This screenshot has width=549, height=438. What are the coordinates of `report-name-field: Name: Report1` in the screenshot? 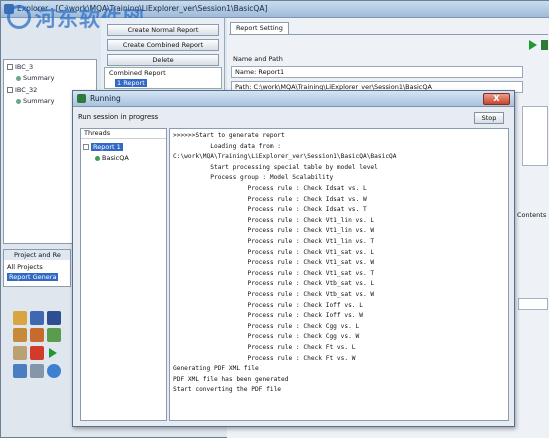 It's located at (377, 72).